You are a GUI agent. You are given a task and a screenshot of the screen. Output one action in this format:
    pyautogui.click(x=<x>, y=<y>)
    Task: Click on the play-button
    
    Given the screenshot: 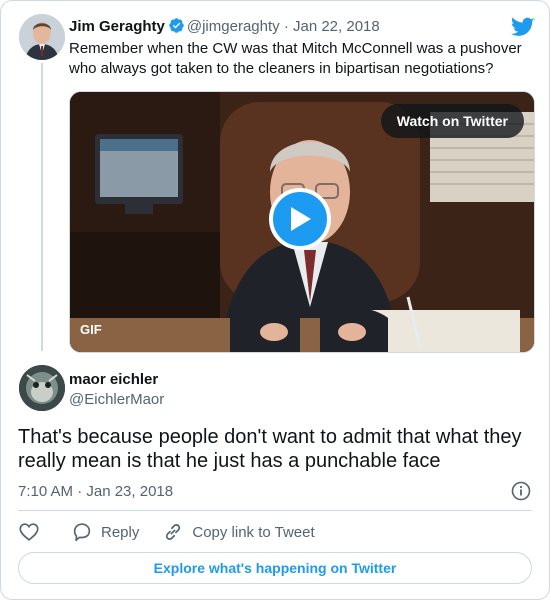 What is the action you would take?
    pyautogui.click(x=300, y=219)
    